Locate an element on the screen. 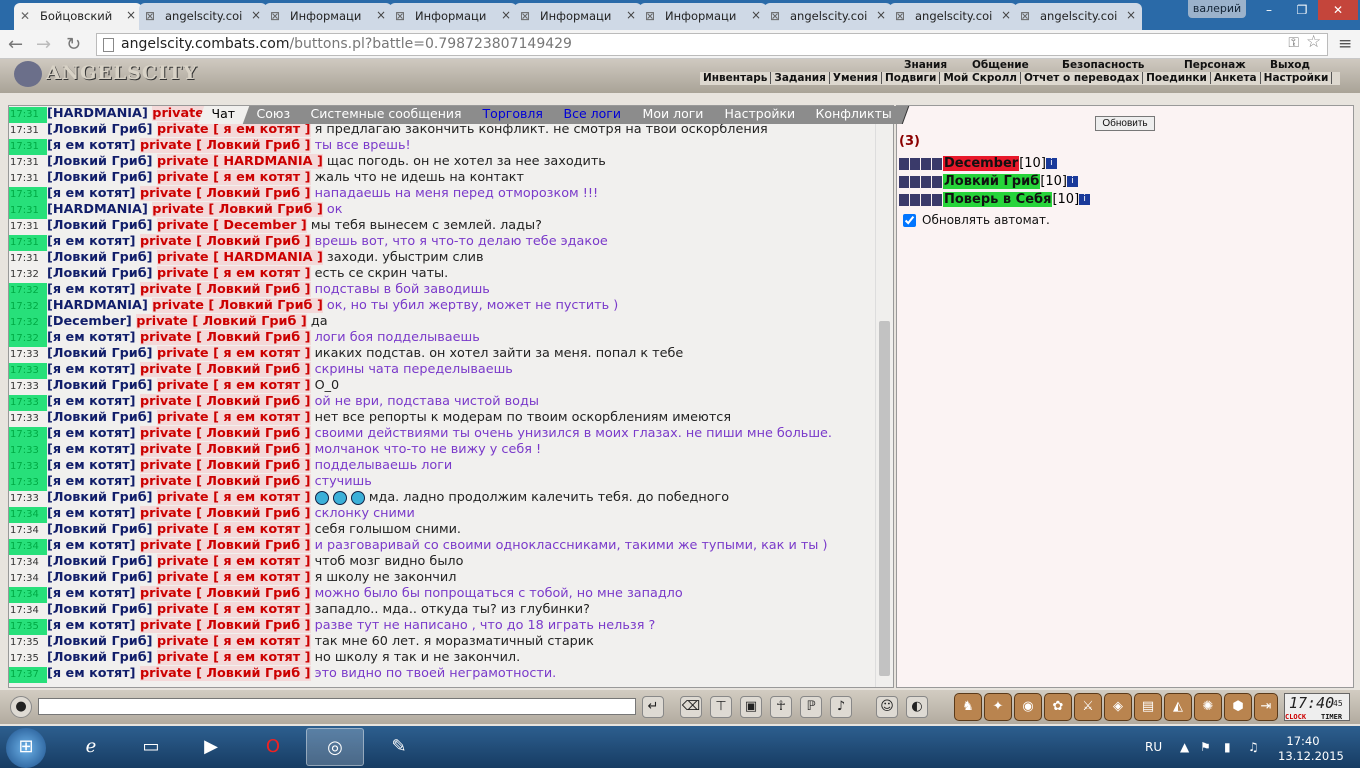 This screenshot has height=768, width=1360. walk-icon: ☥ is located at coordinates (781, 707).